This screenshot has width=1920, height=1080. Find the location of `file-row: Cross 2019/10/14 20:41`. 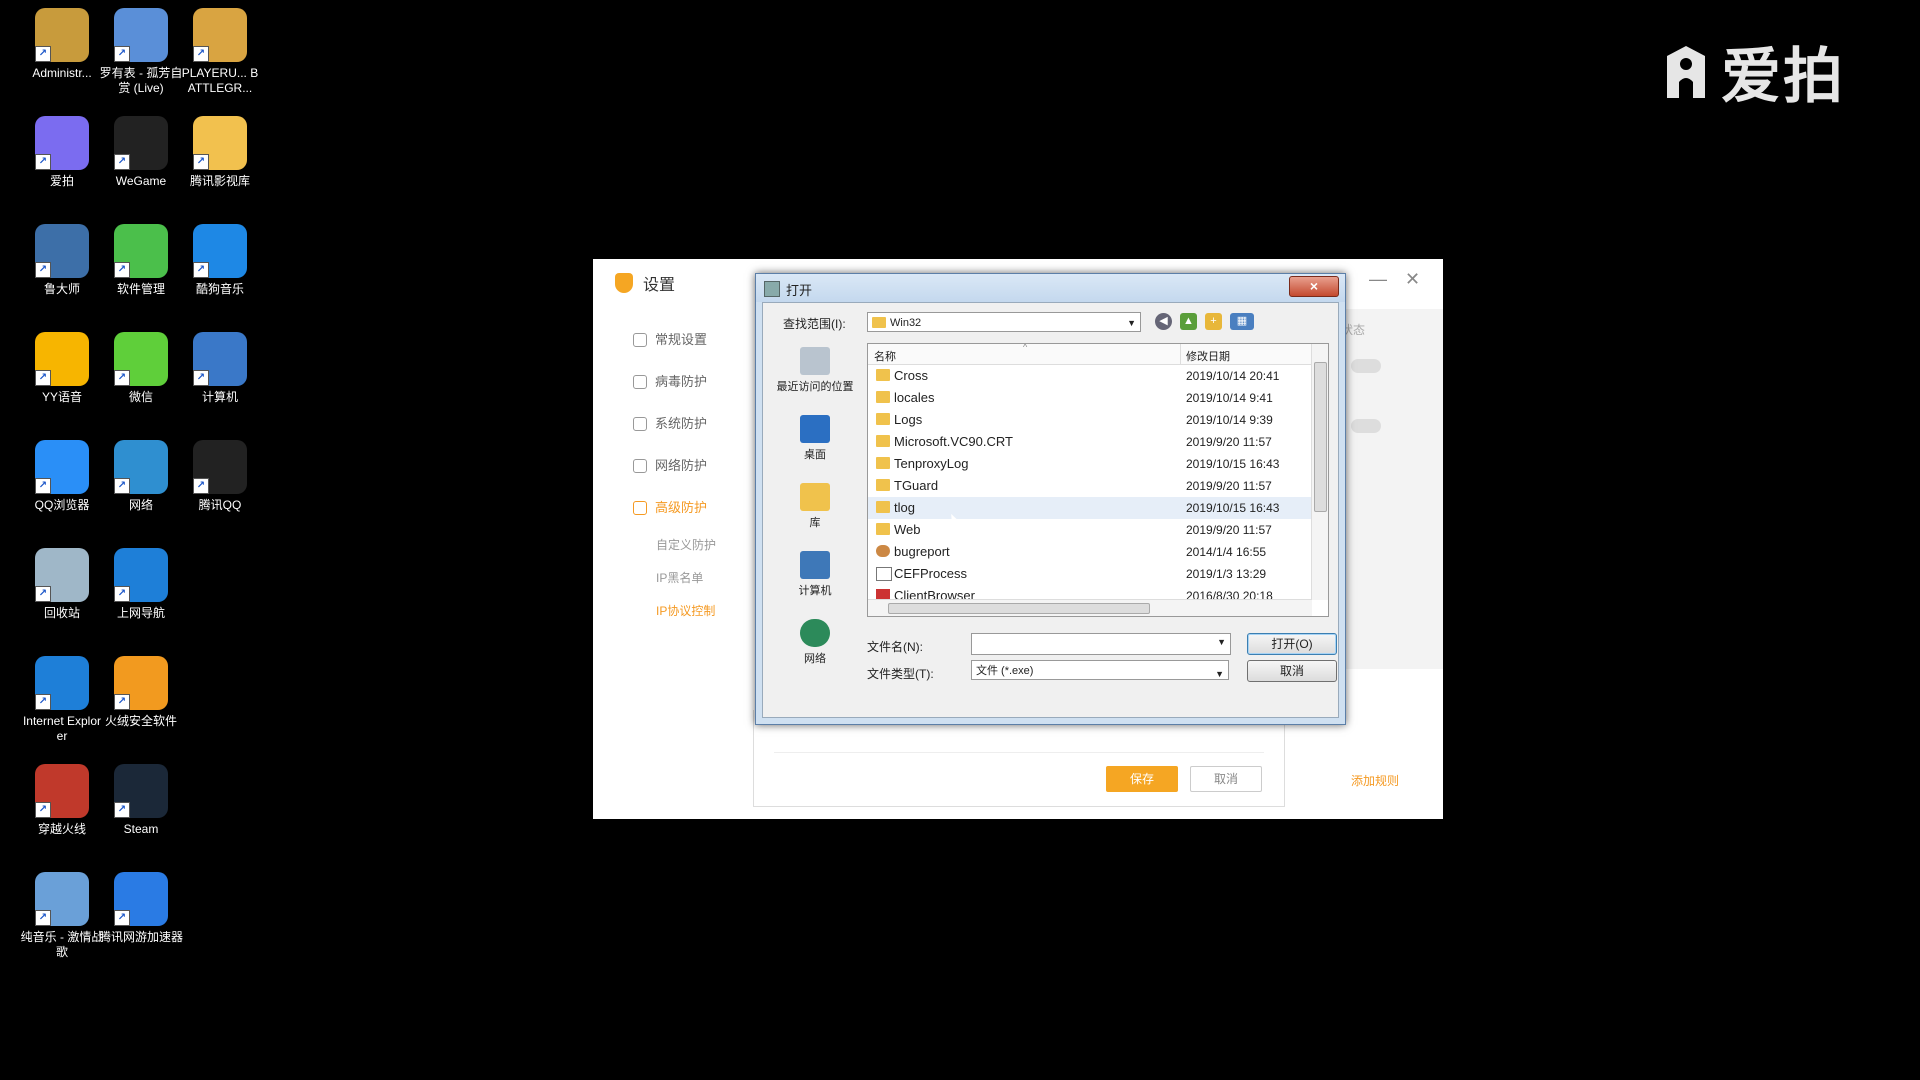

file-row: Cross 2019/10/14 20:41 is located at coordinates (1098, 376).